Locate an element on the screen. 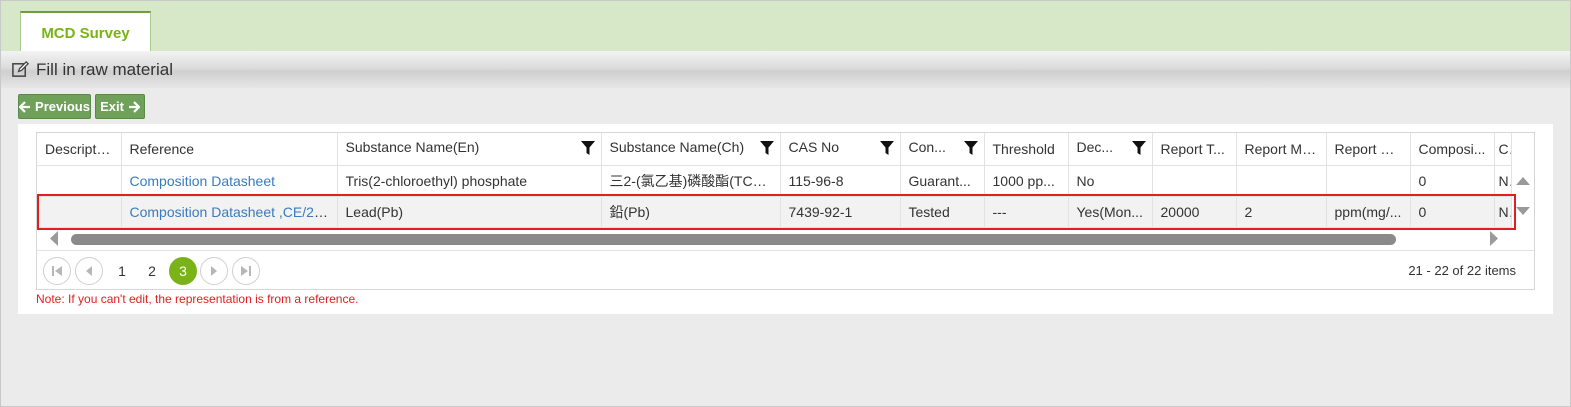  next-page-button is located at coordinates (214, 271).